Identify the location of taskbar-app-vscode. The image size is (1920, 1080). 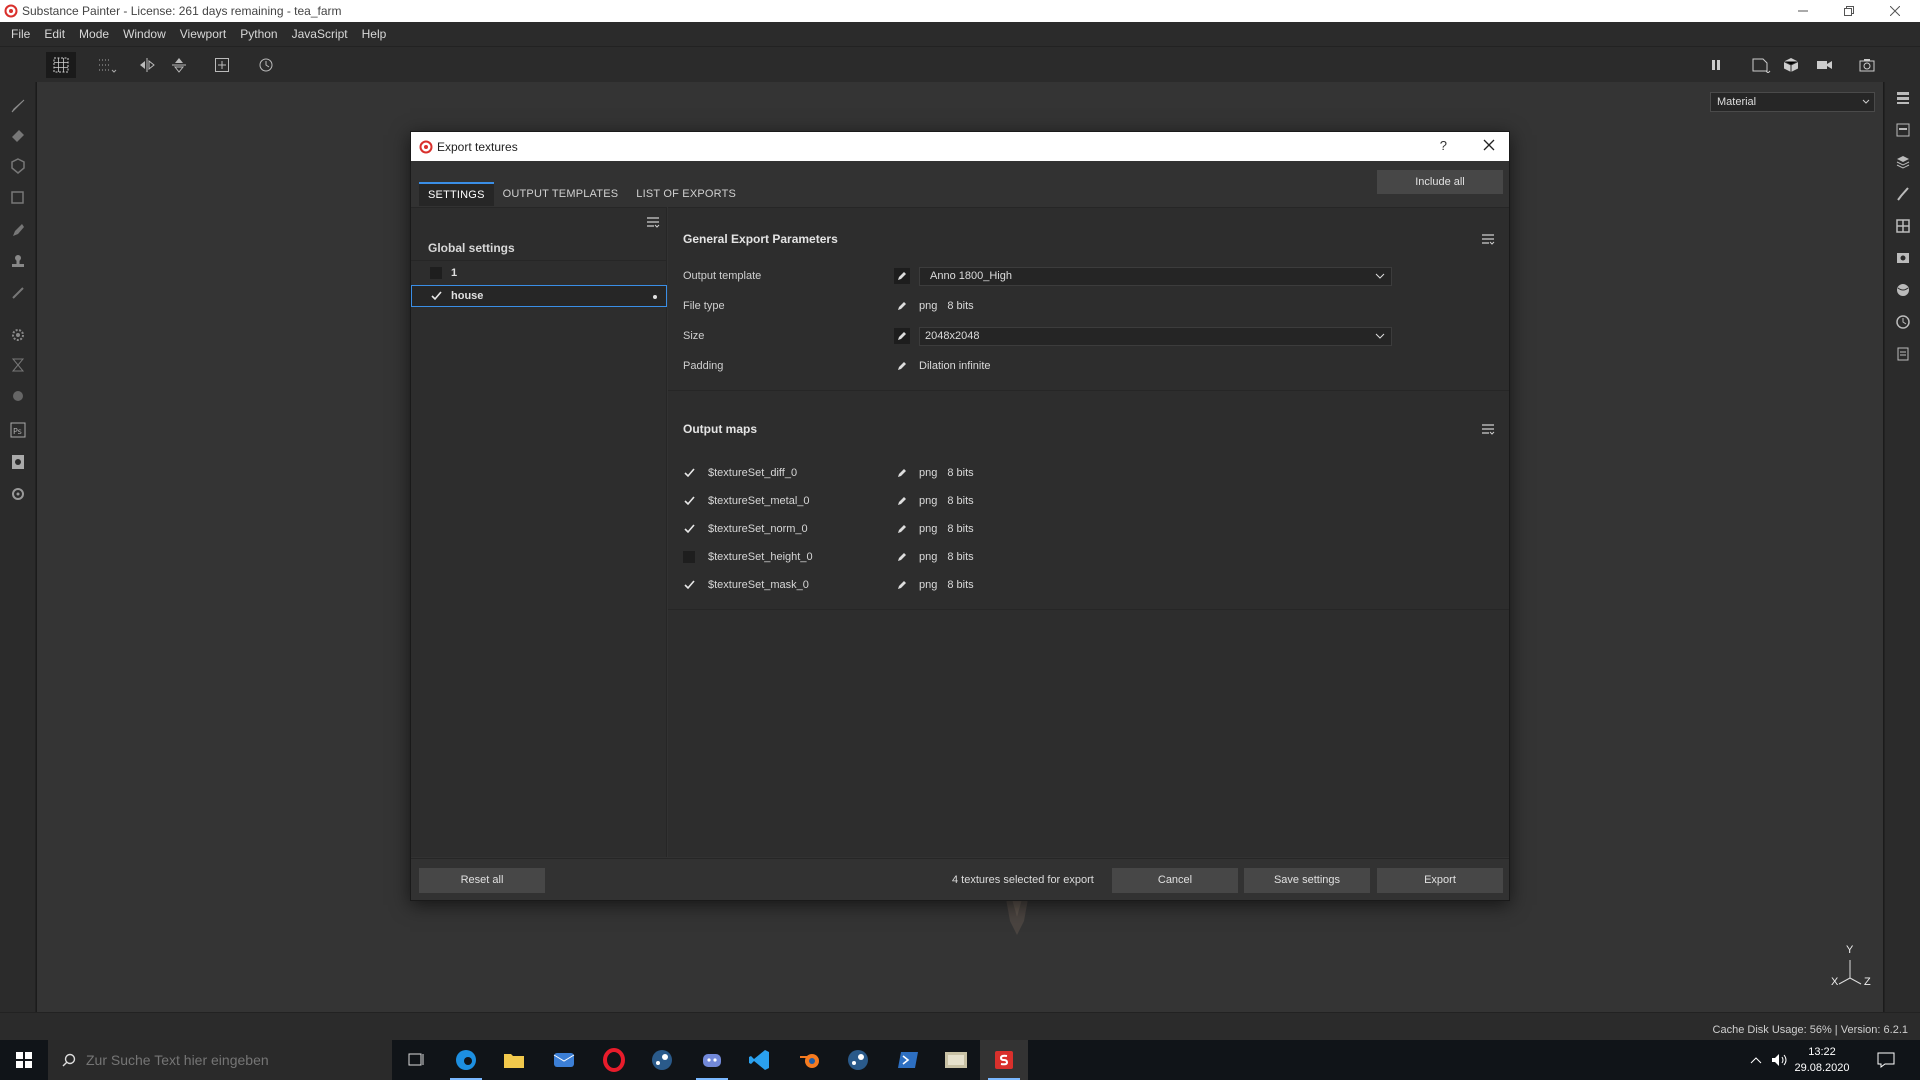
(760, 1060).